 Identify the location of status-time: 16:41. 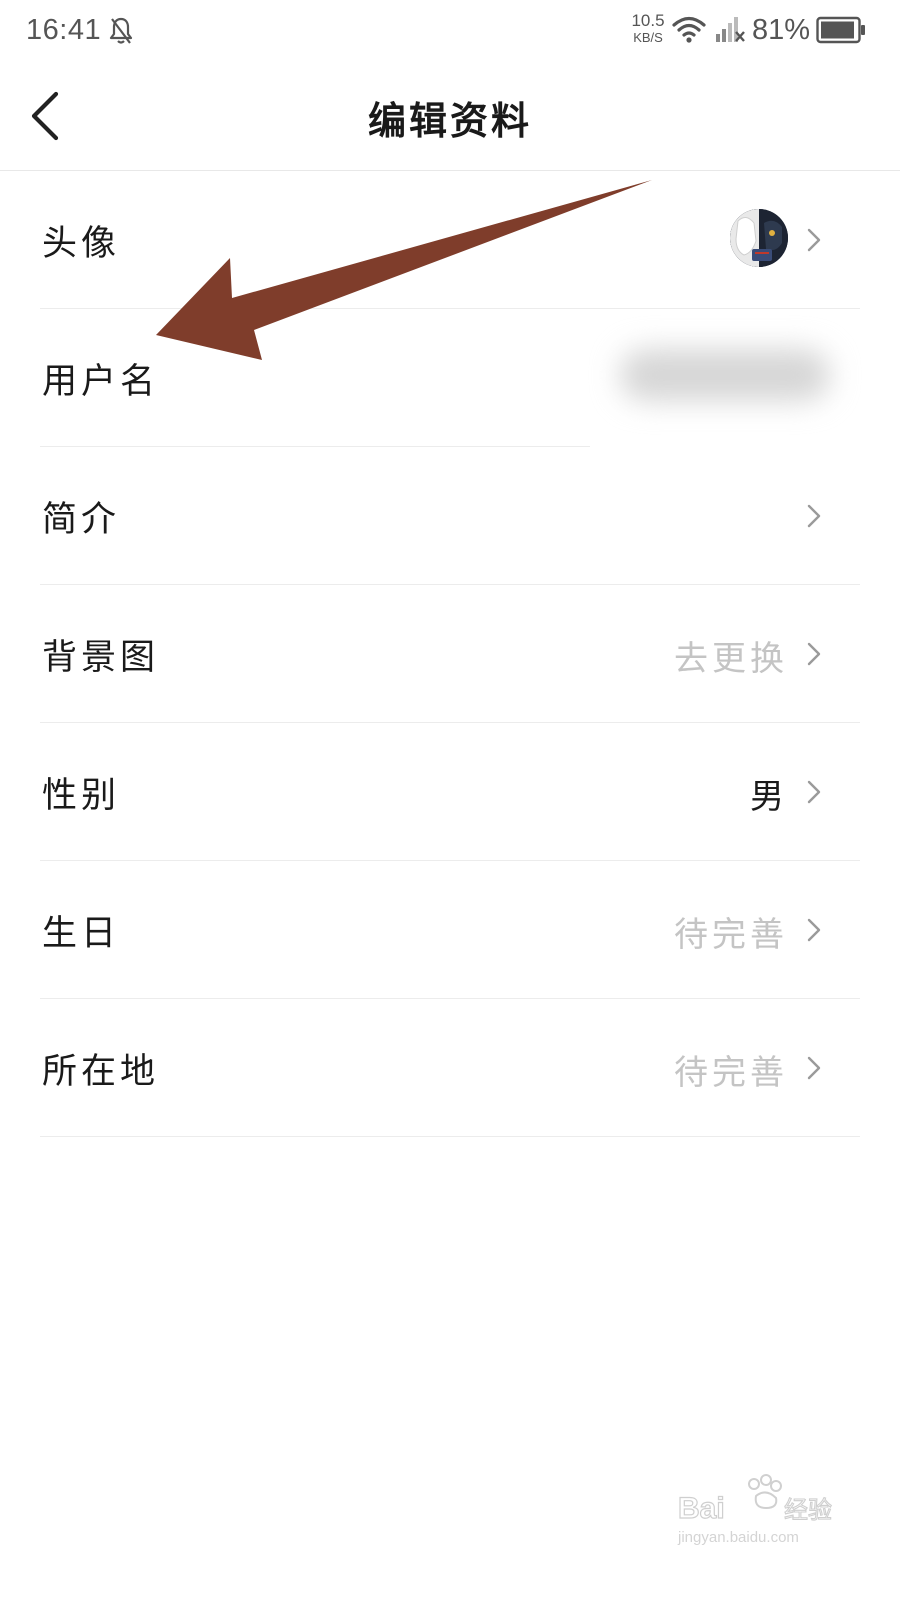
(64, 30).